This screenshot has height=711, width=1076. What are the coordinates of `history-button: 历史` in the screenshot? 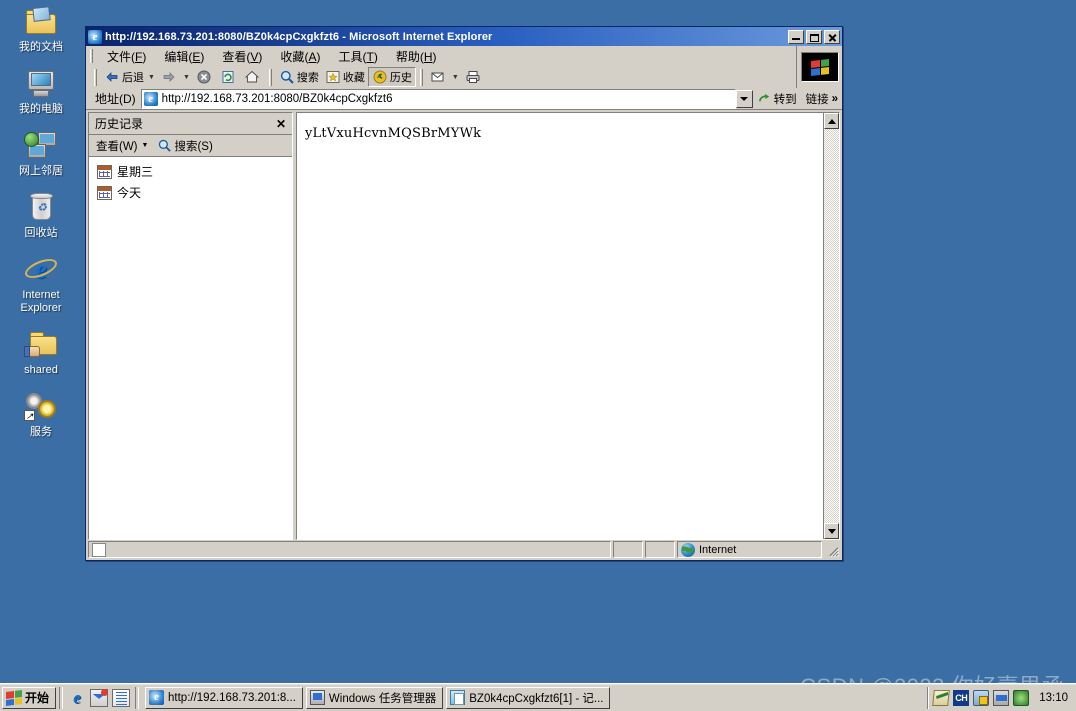 It's located at (391, 77).